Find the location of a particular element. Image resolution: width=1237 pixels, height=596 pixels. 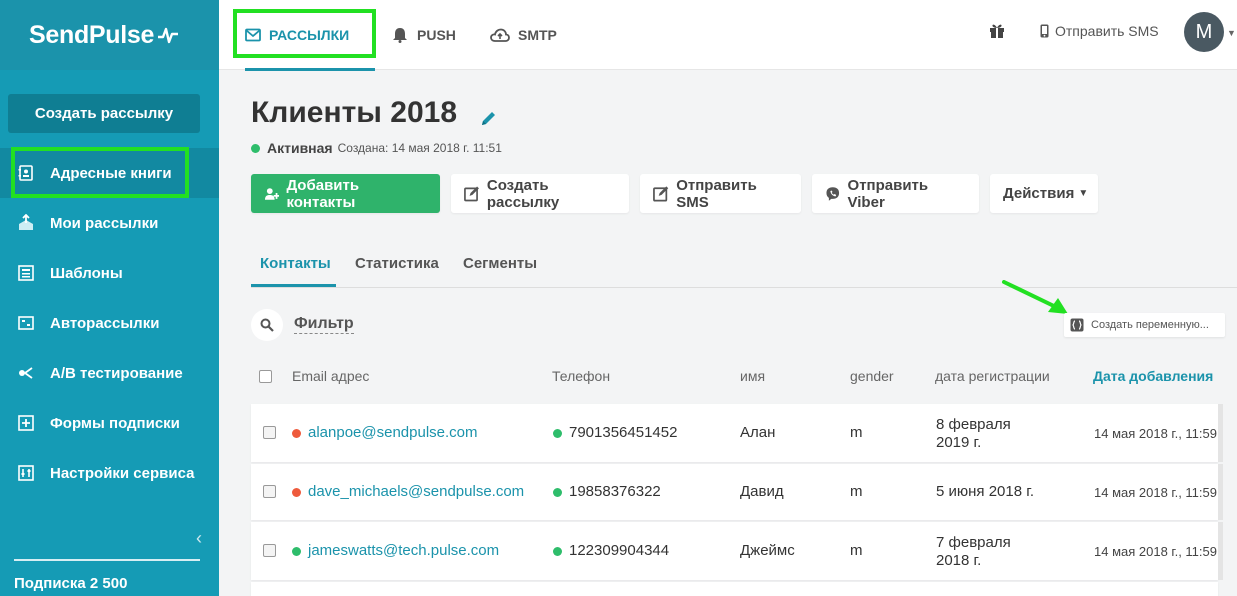

tab-segments: Сегменты is located at coordinates (500, 263).